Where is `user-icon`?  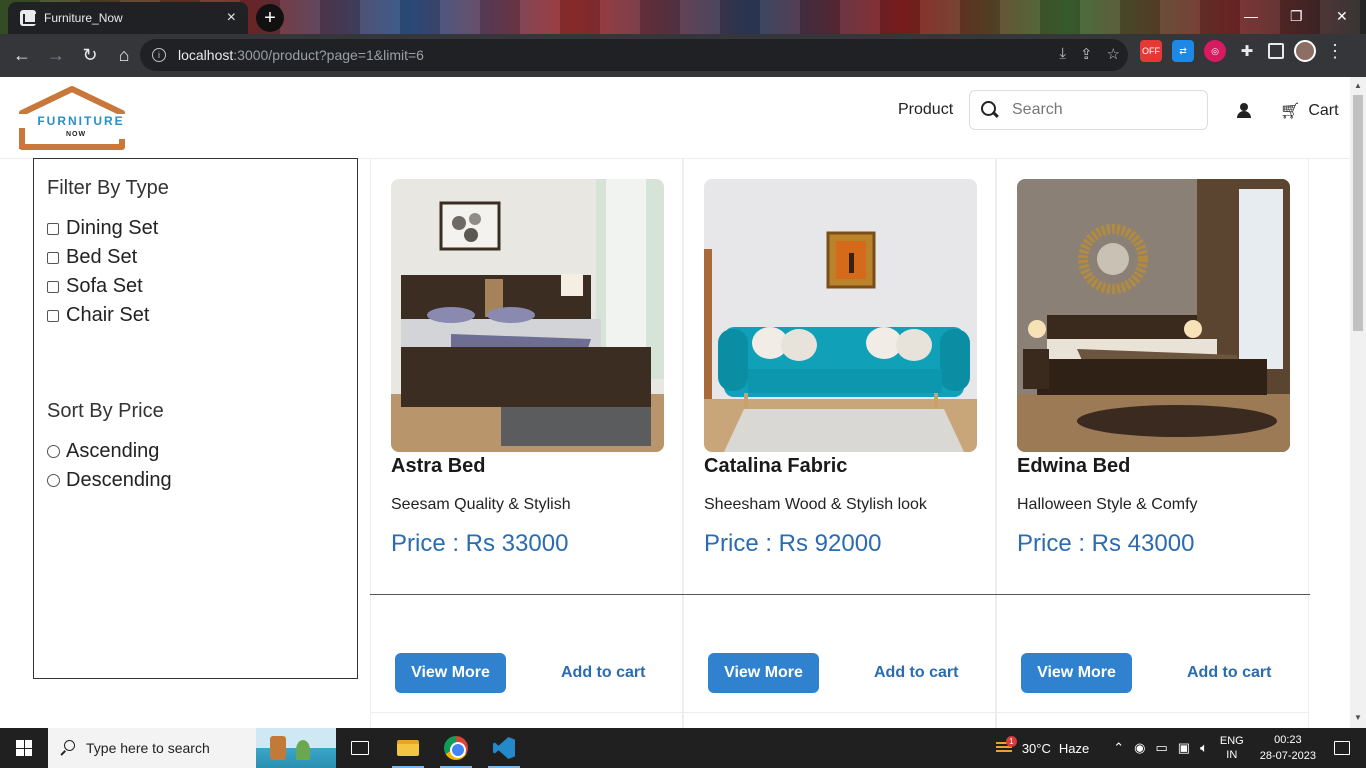 user-icon is located at coordinates (1244, 110).